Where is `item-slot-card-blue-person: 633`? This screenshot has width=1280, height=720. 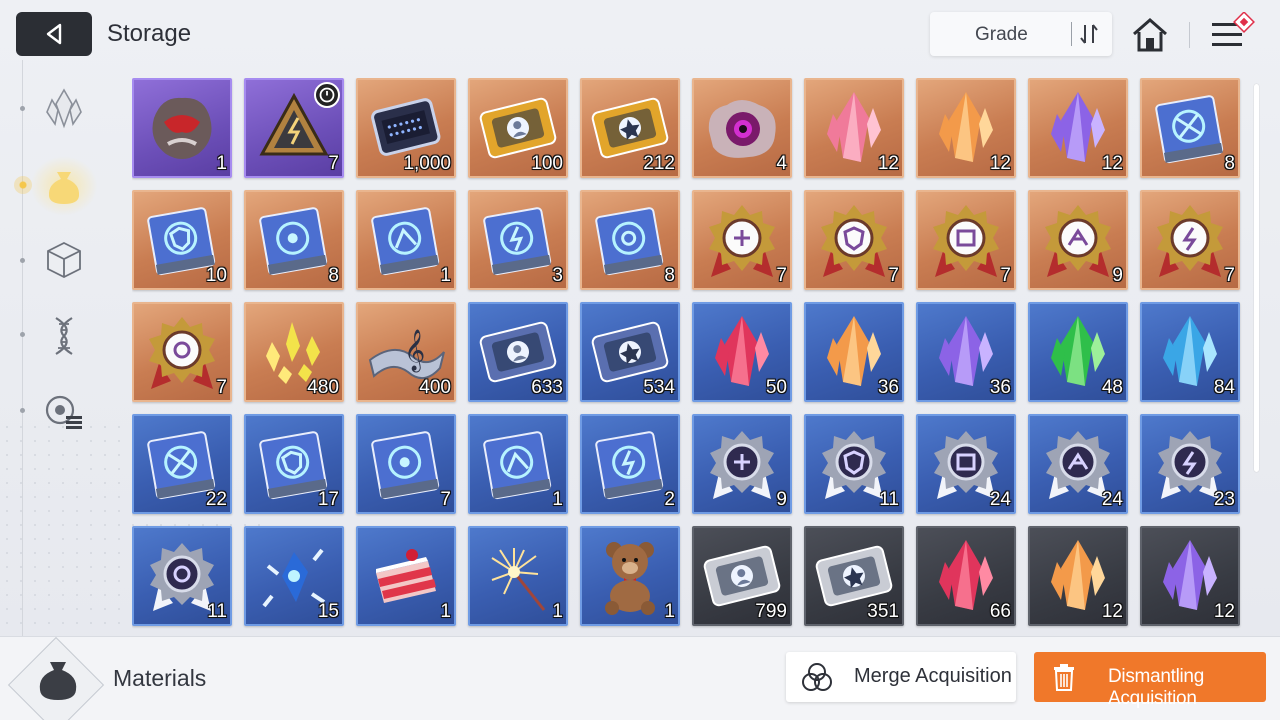
item-slot-card-blue-person: 633 is located at coordinates (518, 352).